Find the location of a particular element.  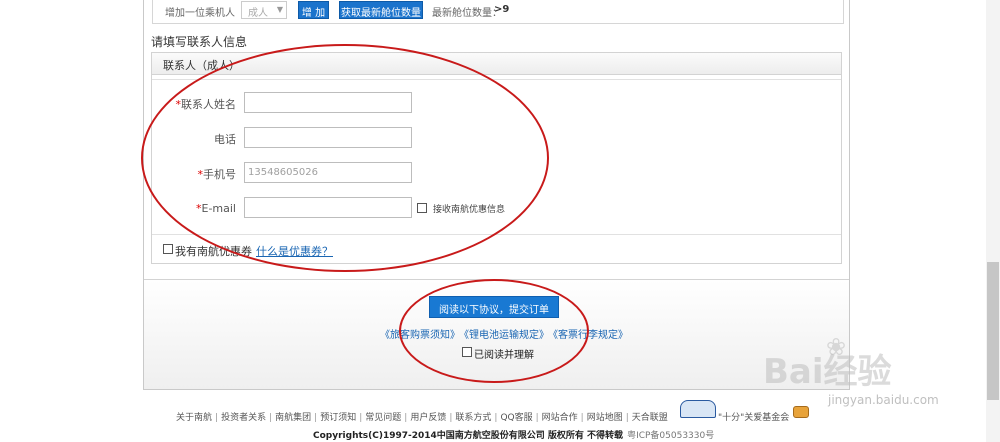

footer-link: 网站地图 is located at coordinates (605, 418).